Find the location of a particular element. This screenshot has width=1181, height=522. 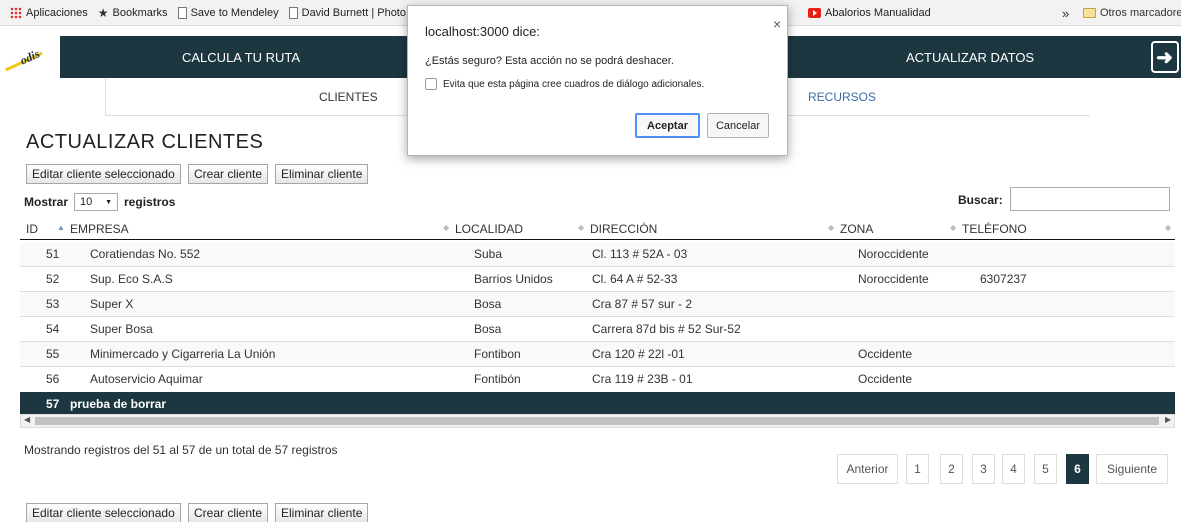

cell-localidad: Barrios Unidos is located at coordinates (513, 279).